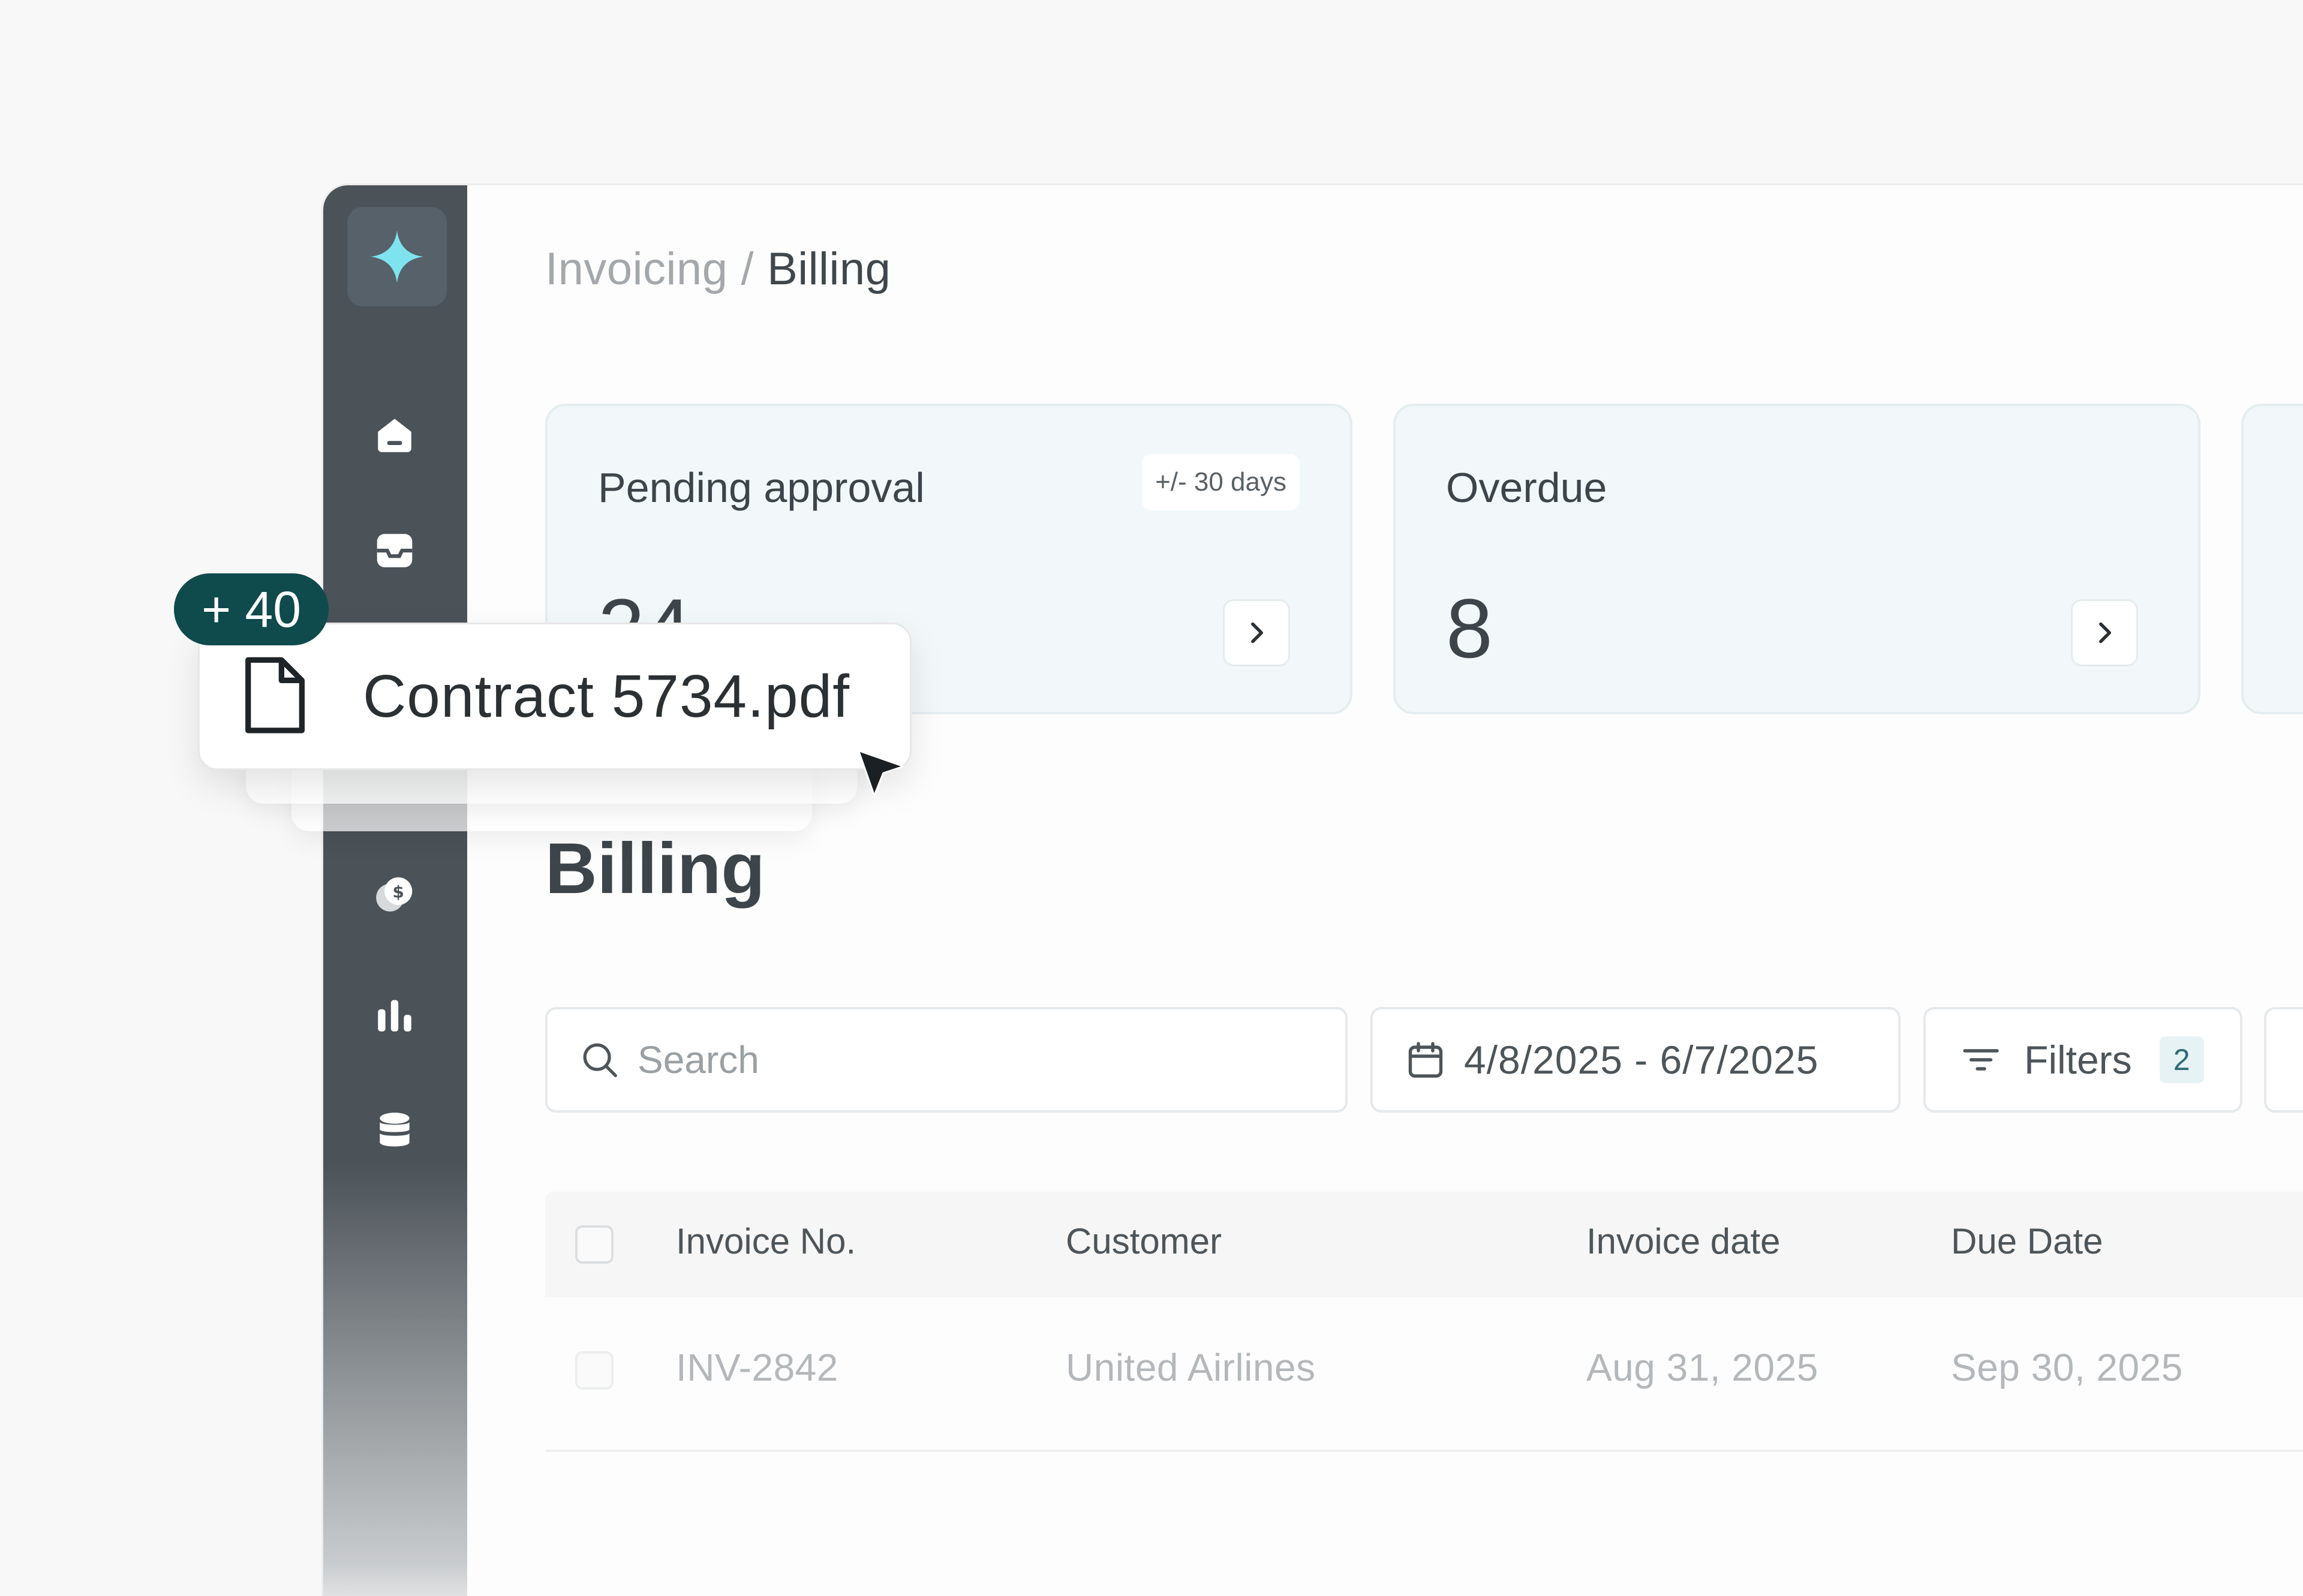  I want to click on coins-icon: $, so click(394, 894).